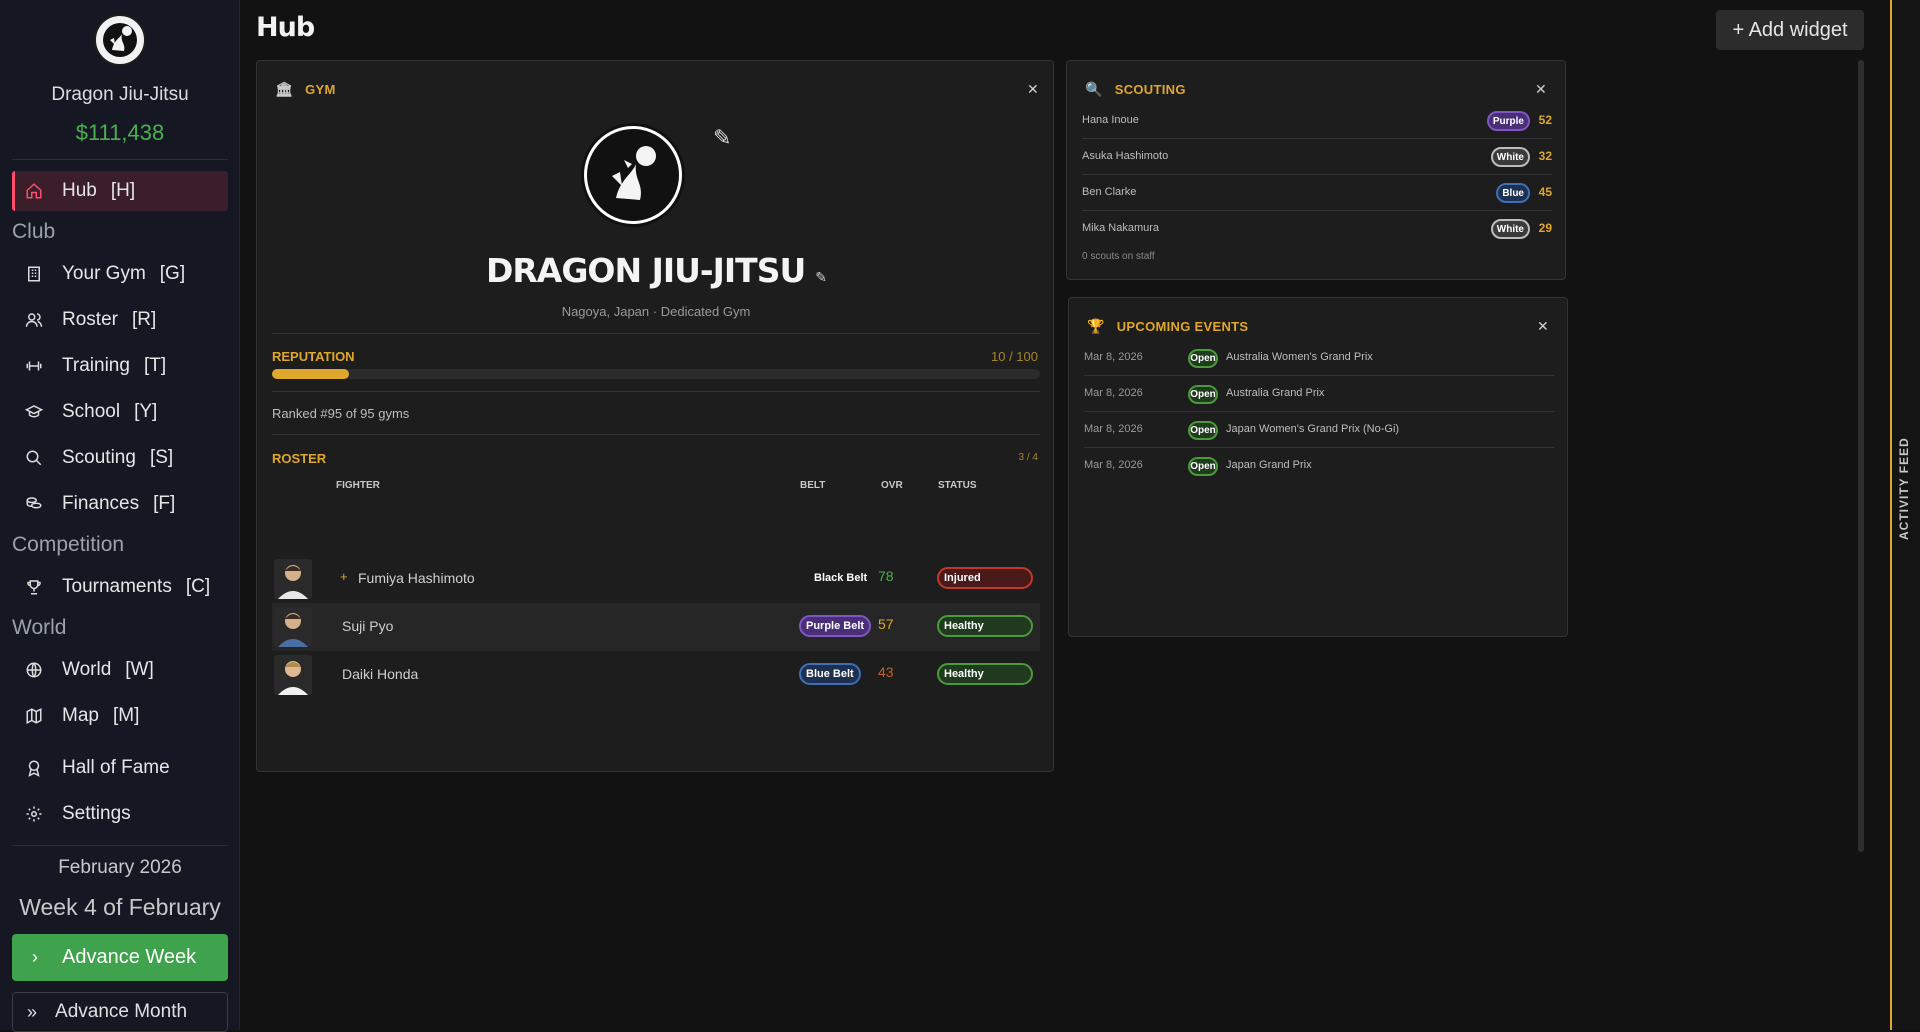  I want to click on sidebar-item-your-gym: Your Gym [G], so click(120, 274).